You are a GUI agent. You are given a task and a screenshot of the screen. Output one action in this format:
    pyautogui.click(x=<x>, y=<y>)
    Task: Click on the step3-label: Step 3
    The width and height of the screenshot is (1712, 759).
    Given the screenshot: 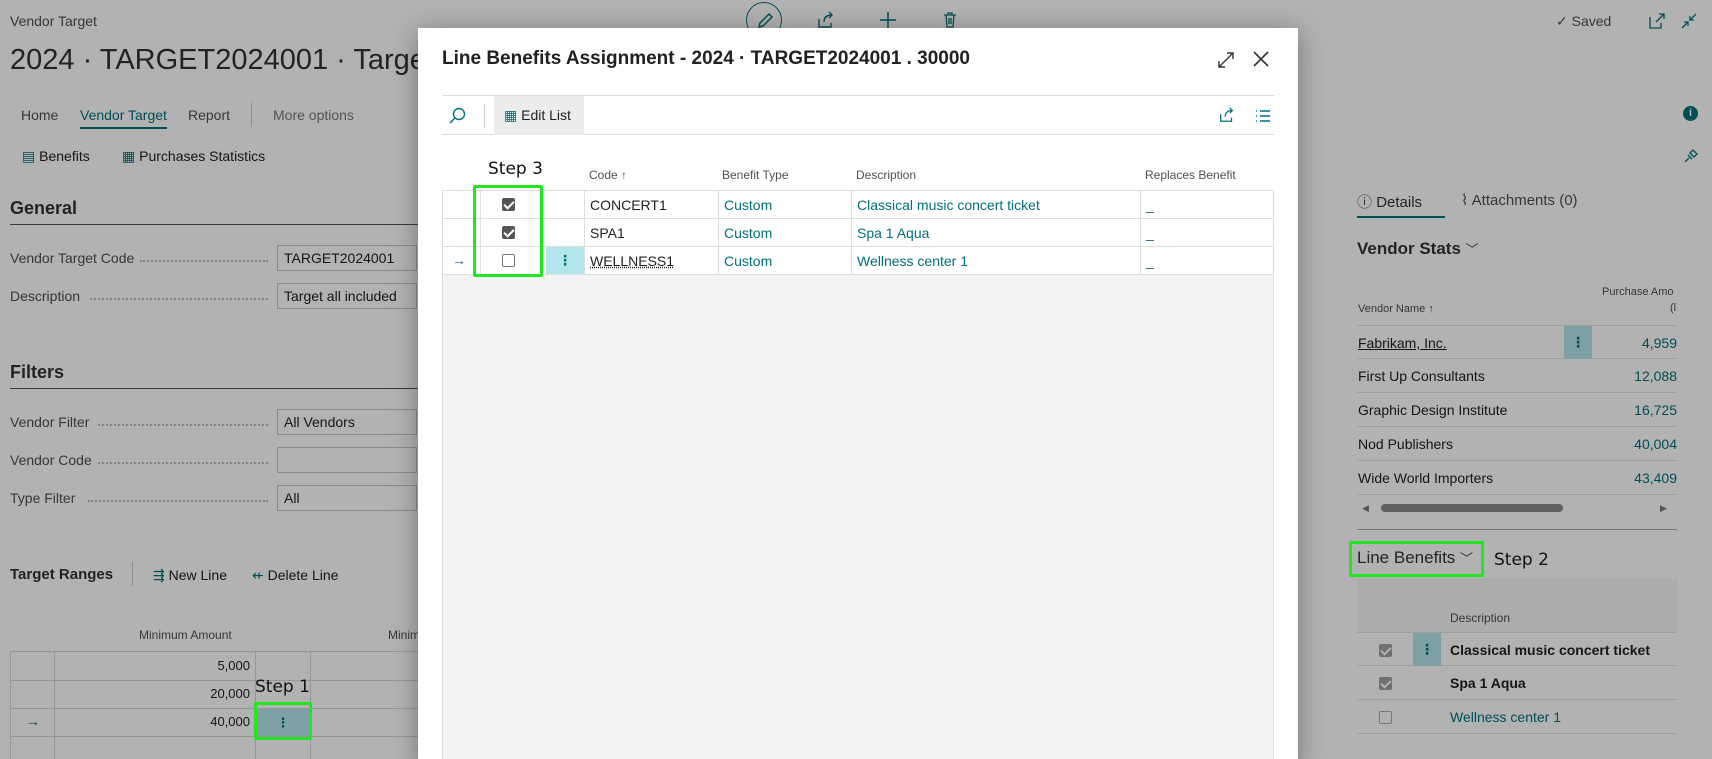 What is the action you would take?
    pyautogui.click(x=515, y=169)
    